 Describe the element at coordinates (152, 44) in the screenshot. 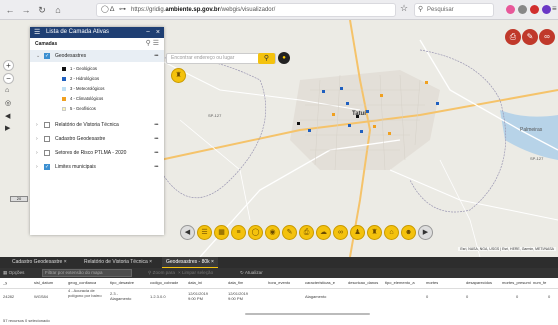

I see `search-filter-icons: ⚲ ☰` at that location.